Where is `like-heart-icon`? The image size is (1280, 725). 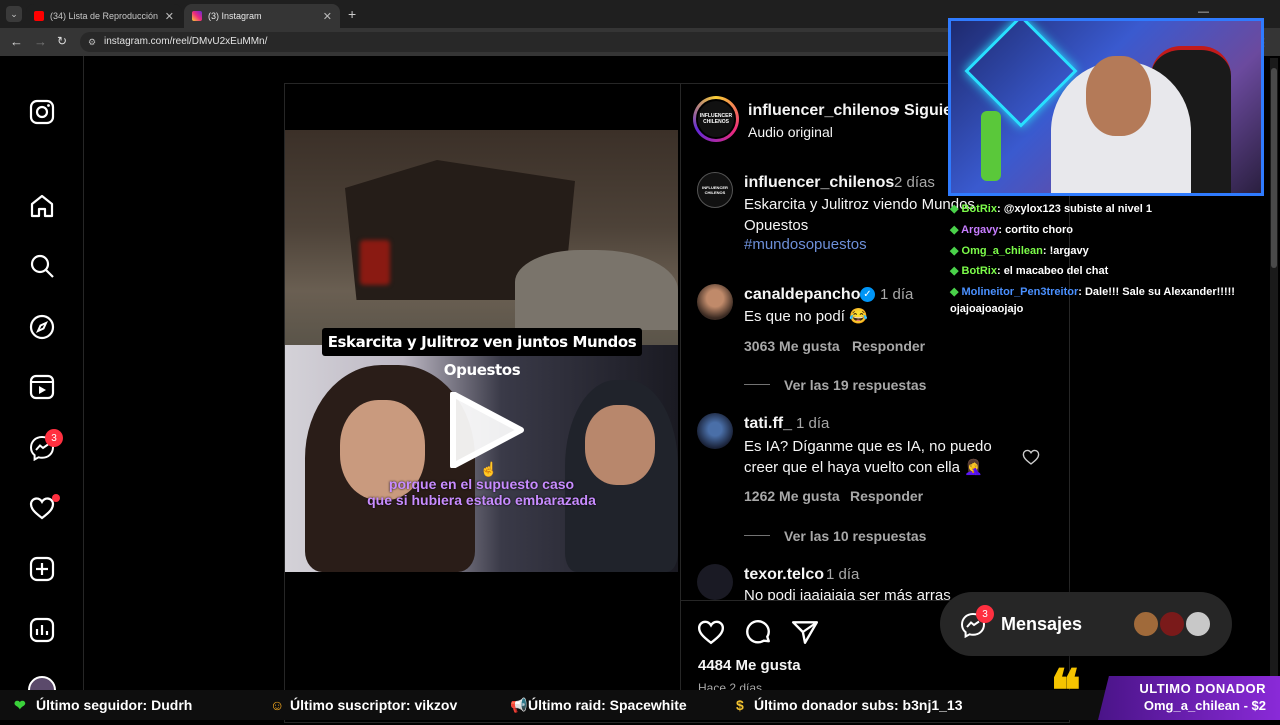
like-heart-icon is located at coordinates (711, 634).